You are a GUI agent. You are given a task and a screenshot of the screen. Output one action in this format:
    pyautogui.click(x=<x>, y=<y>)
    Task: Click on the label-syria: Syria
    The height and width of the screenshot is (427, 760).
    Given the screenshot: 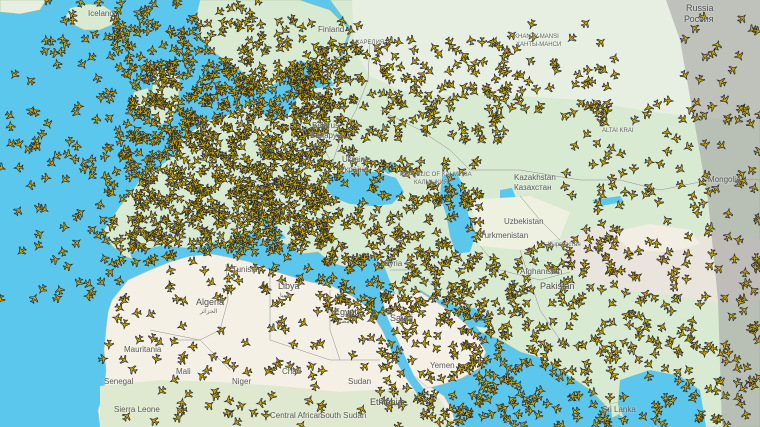 What is the action you would take?
    pyautogui.click(x=393, y=263)
    